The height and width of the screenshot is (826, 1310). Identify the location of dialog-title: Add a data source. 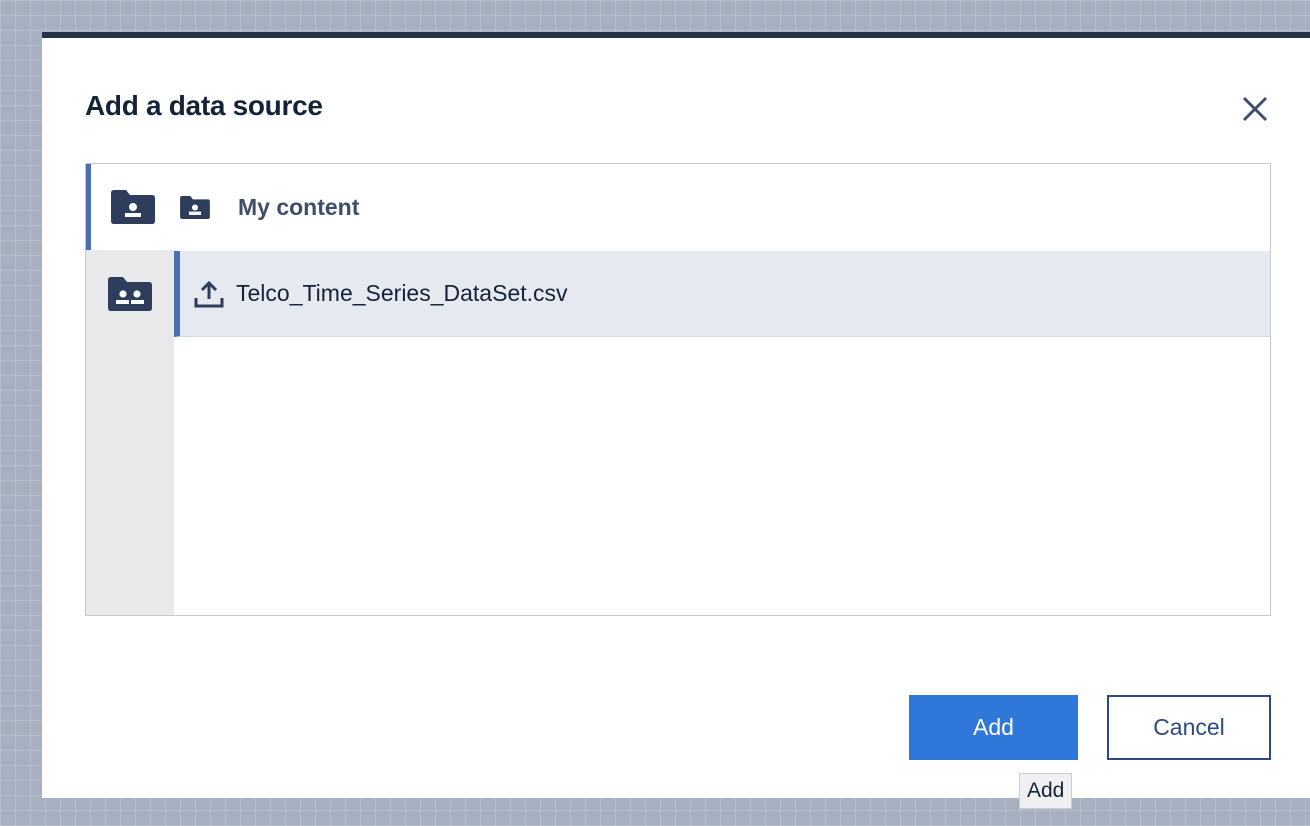
(204, 105).